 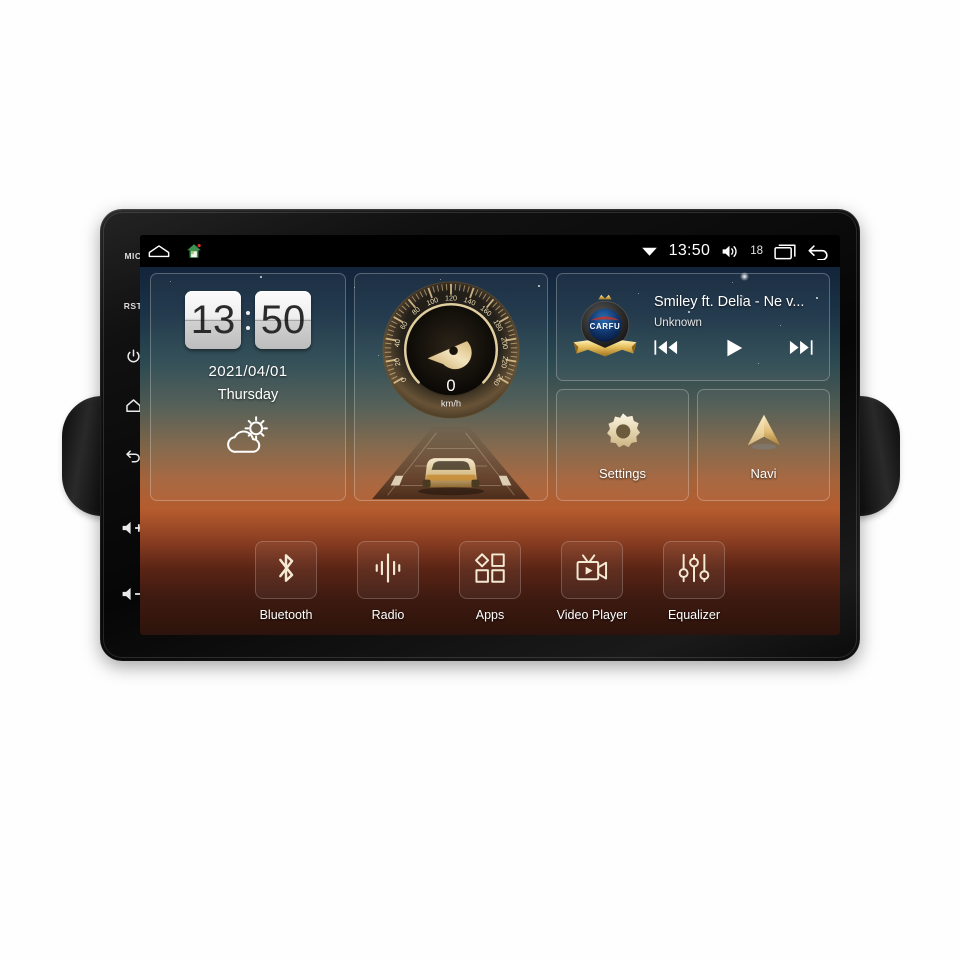 What do you see at coordinates (756, 251) in the screenshot?
I see `volume-level: 18` at bounding box center [756, 251].